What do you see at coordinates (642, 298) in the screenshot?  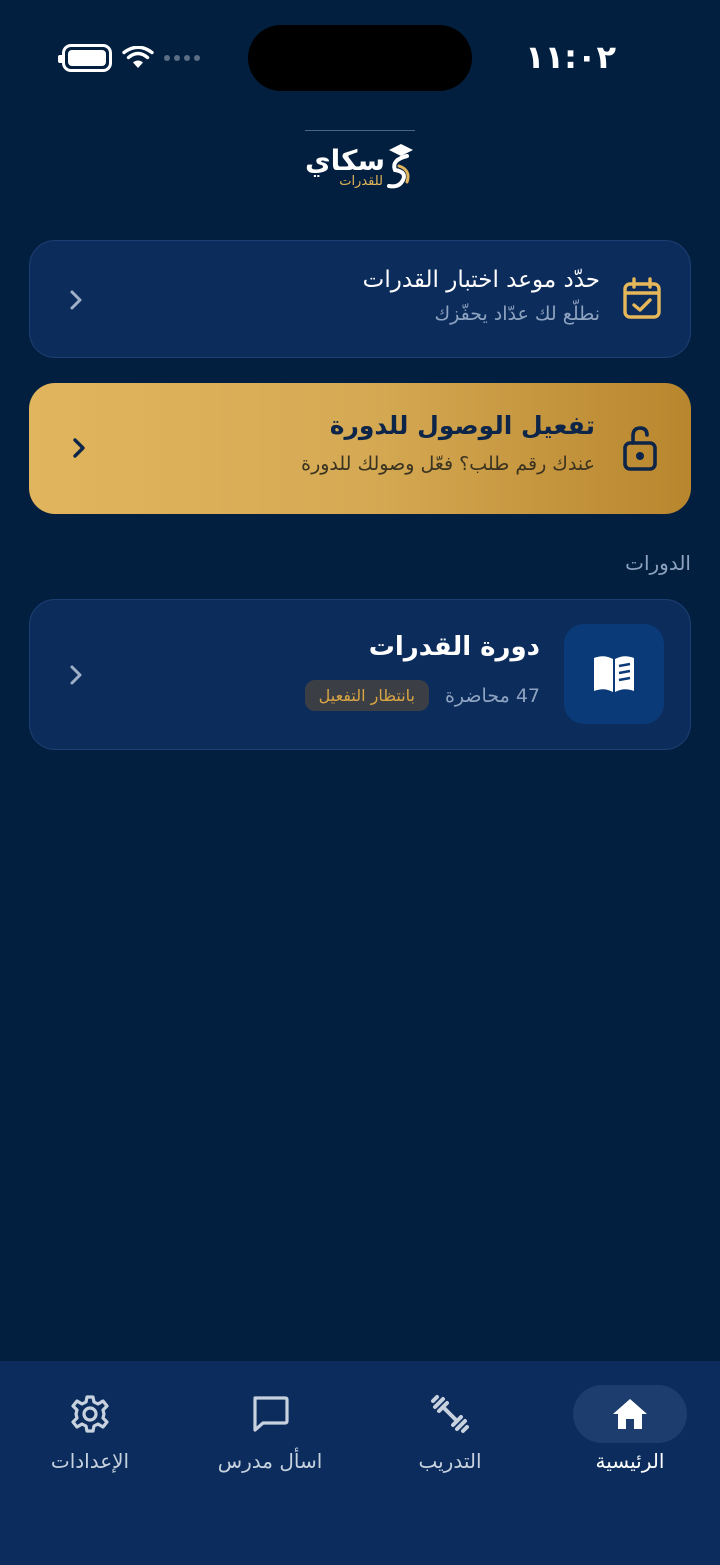 I see `calendar-check-icon` at bounding box center [642, 298].